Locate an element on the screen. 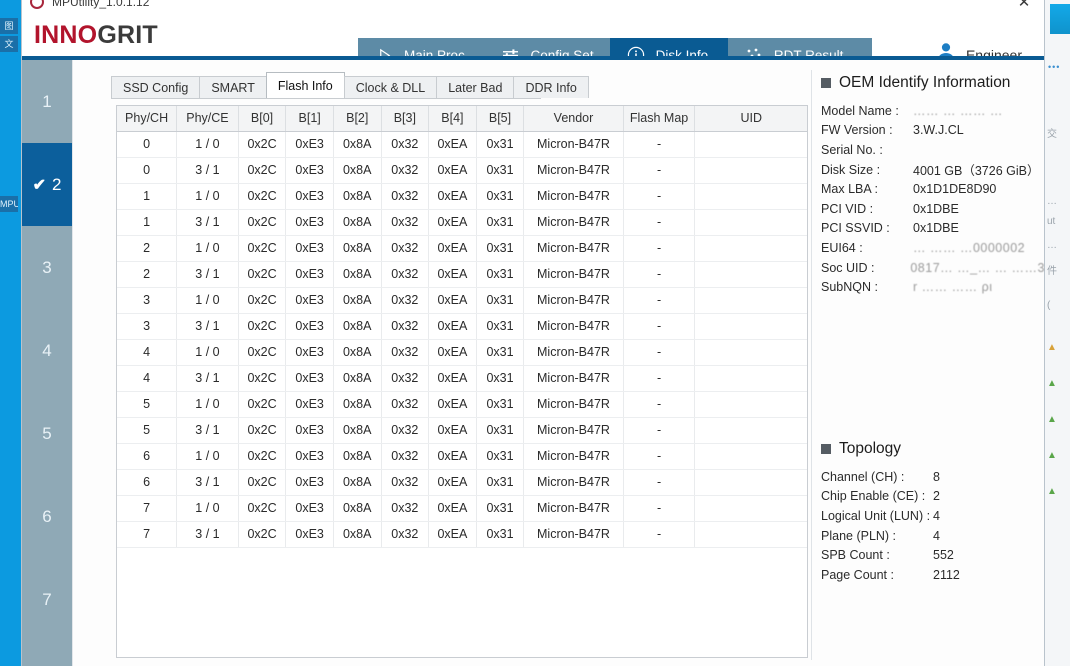  sub-tab-flash-info: Flash Info is located at coordinates (305, 85).